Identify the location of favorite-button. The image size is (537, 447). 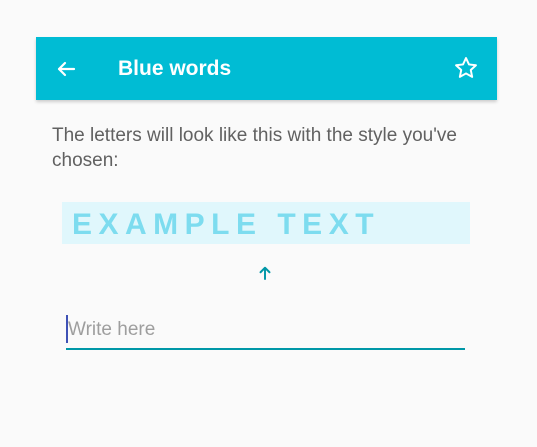
(466, 68).